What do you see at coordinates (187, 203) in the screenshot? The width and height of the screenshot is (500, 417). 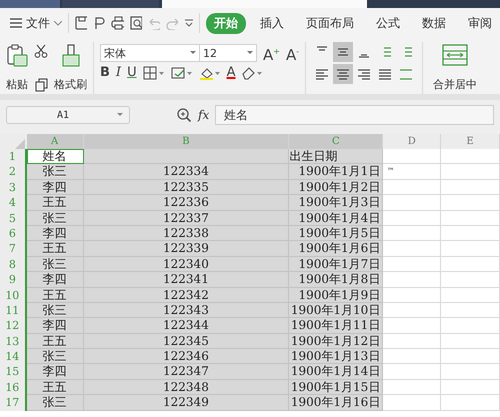 I see `table-cell: 122336` at bounding box center [187, 203].